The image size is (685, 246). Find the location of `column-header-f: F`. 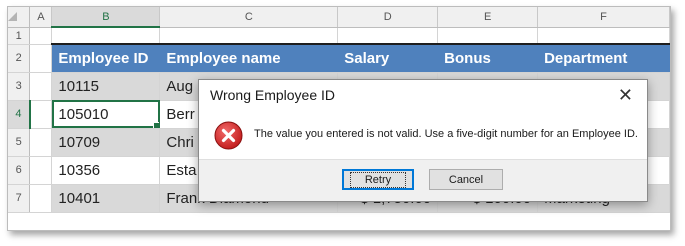

column-header-f: F is located at coordinates (603, 17).